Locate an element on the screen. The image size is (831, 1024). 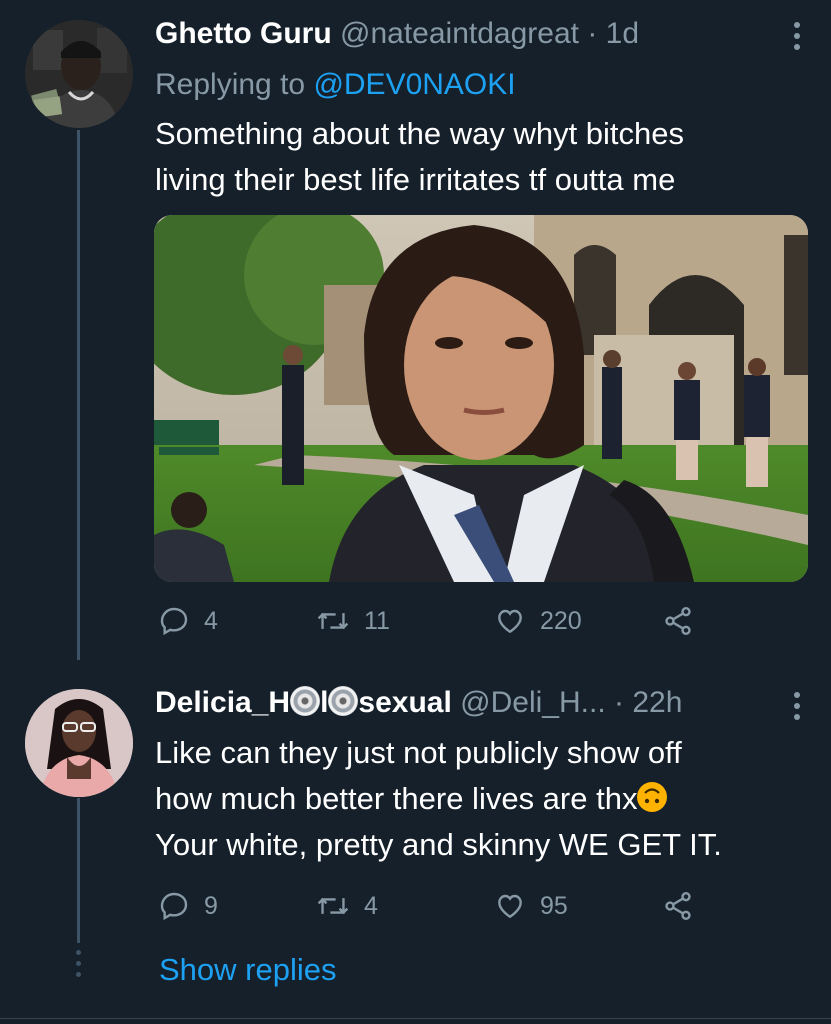
tweet1-reply-button: 4 is located at coordinates (188, 621).